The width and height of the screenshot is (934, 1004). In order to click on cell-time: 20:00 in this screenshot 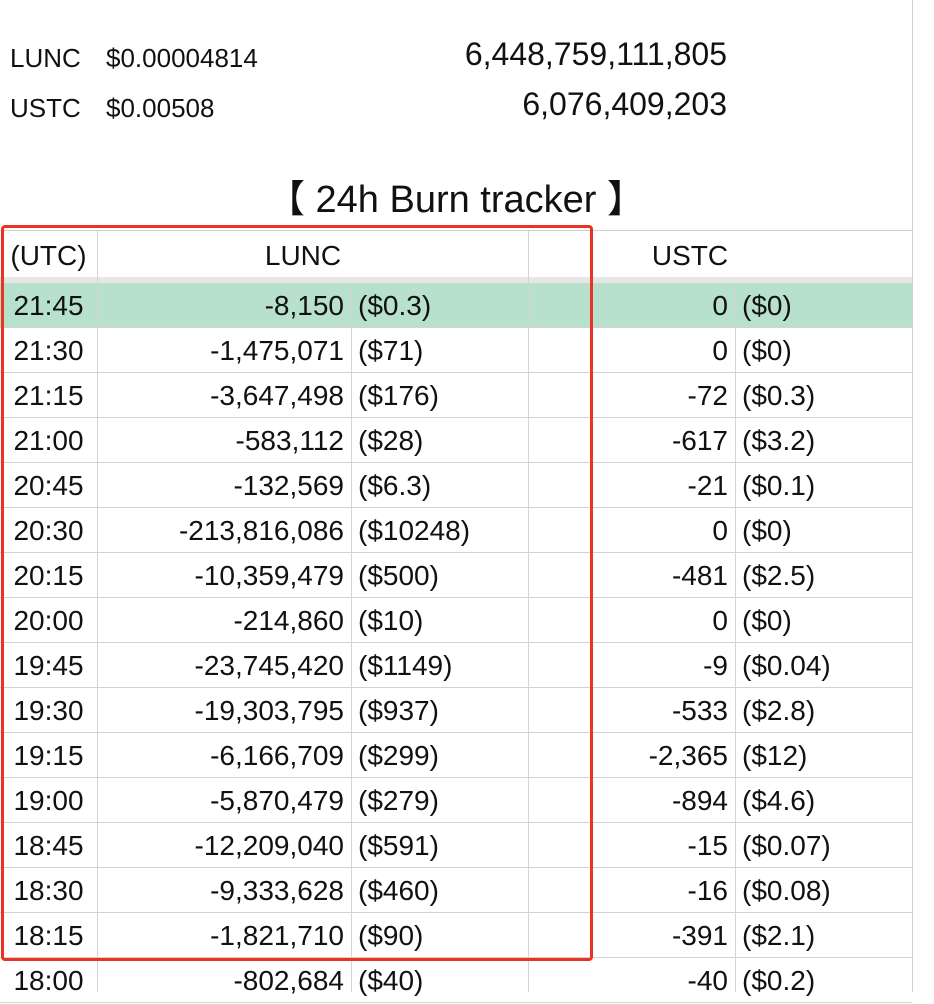, I will do `click(48, 620)`.